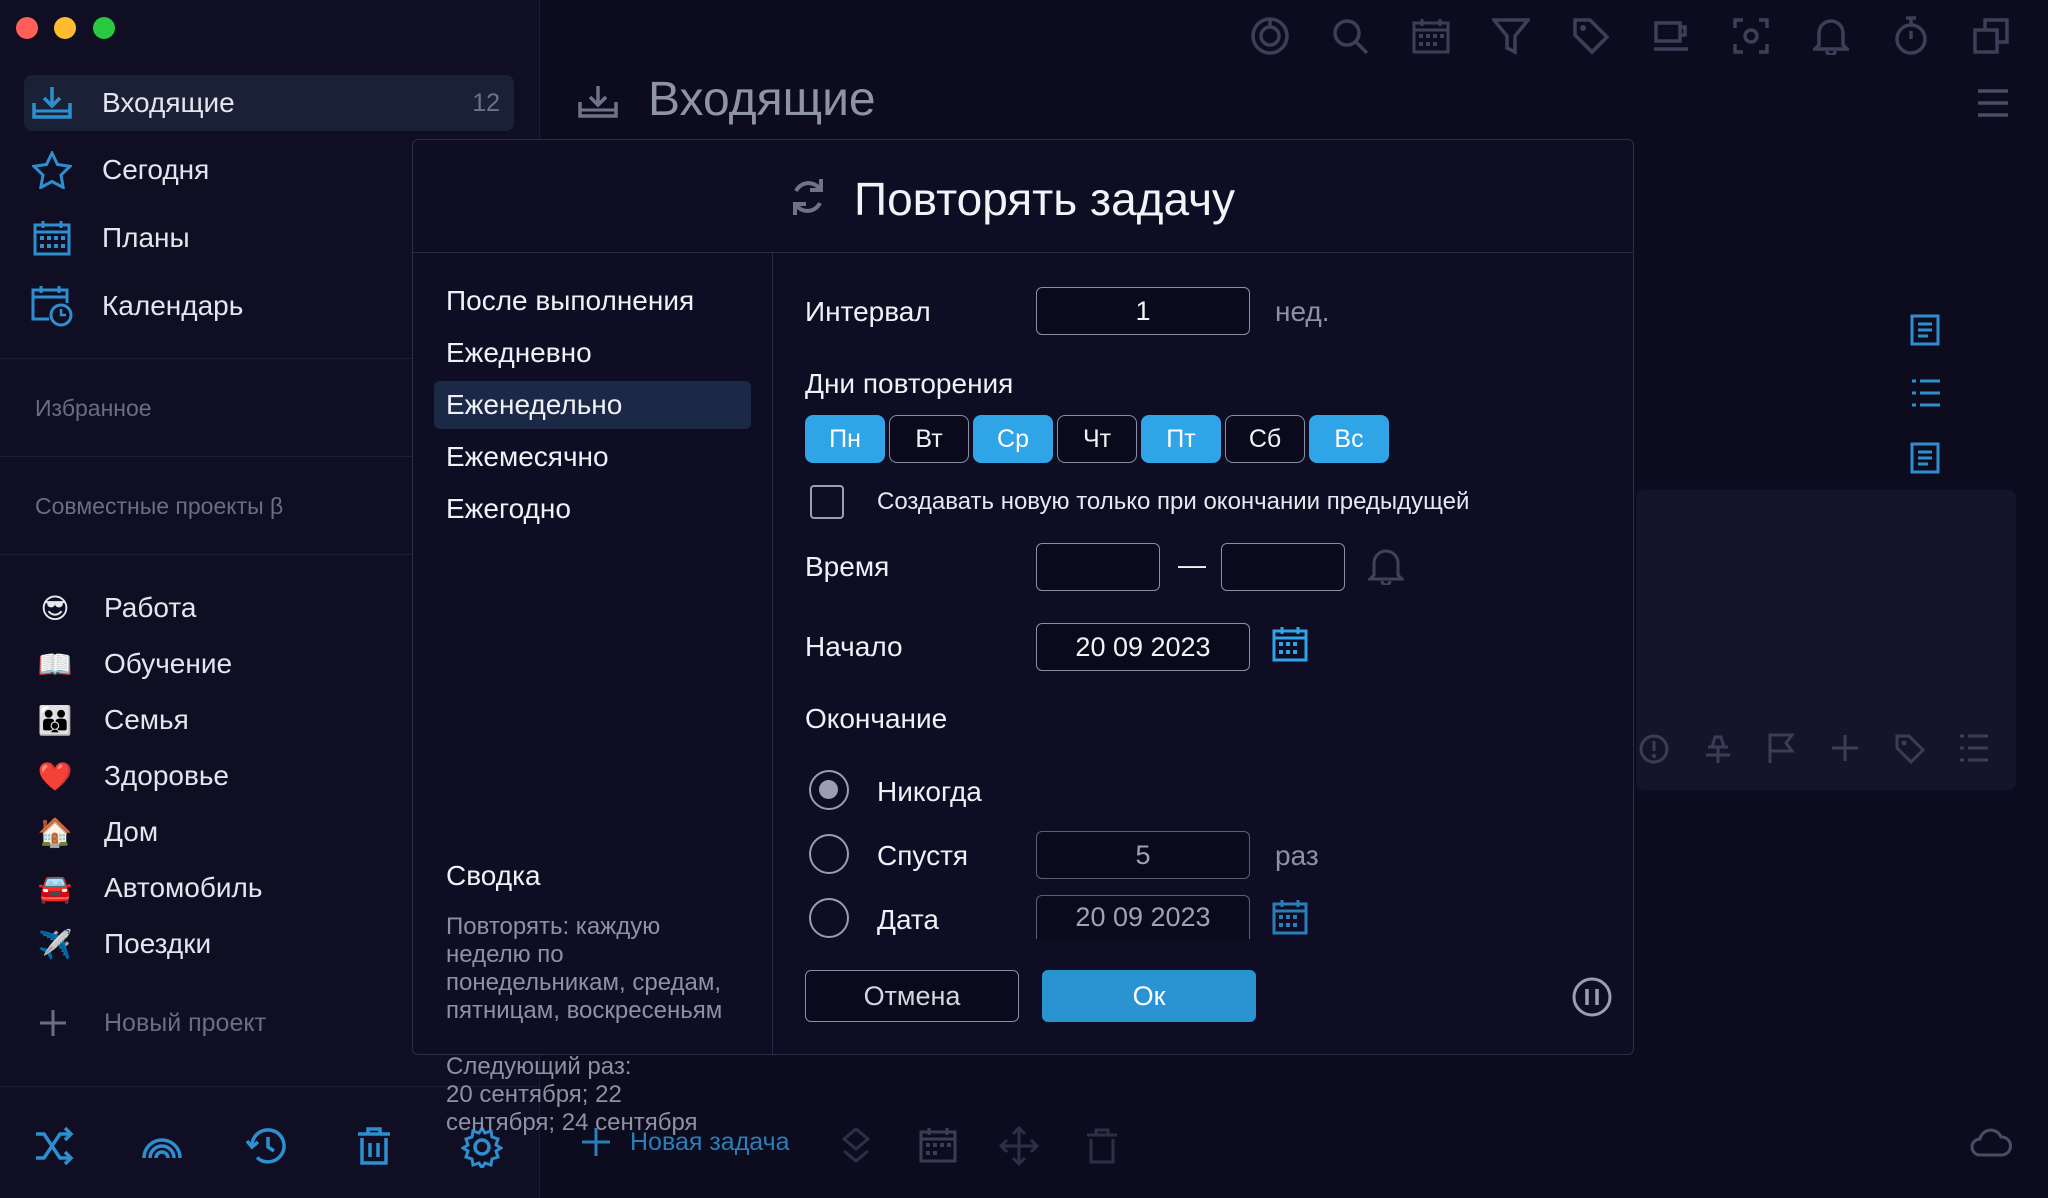  What do you see at coordinates (1019, 1146) in the screenshot?
I see `move-arrows-icon` at bounding box center [1019, 1146].